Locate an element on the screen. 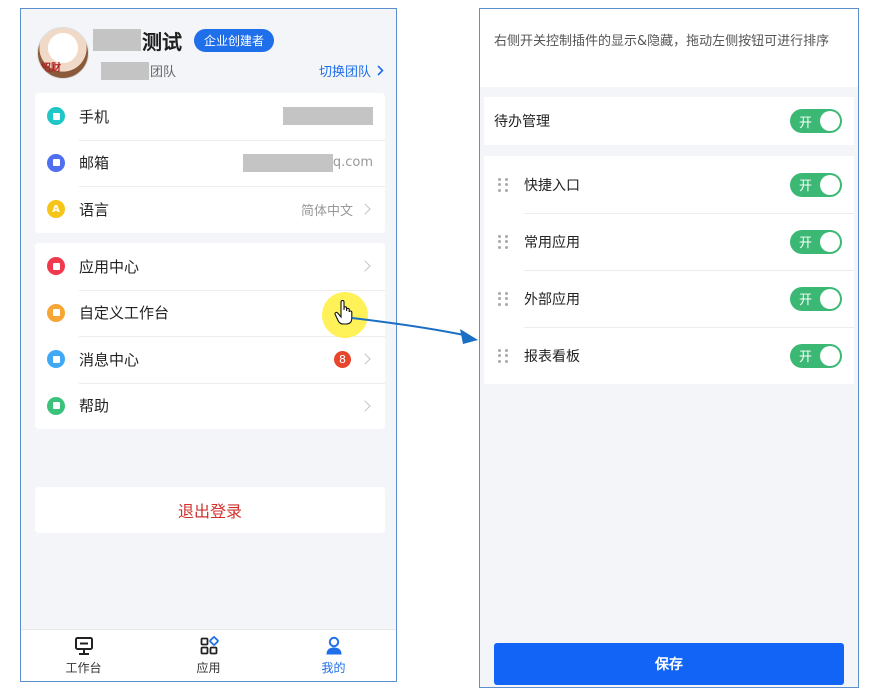  tab-label: 工作台 is located at coordinates (83, 667).